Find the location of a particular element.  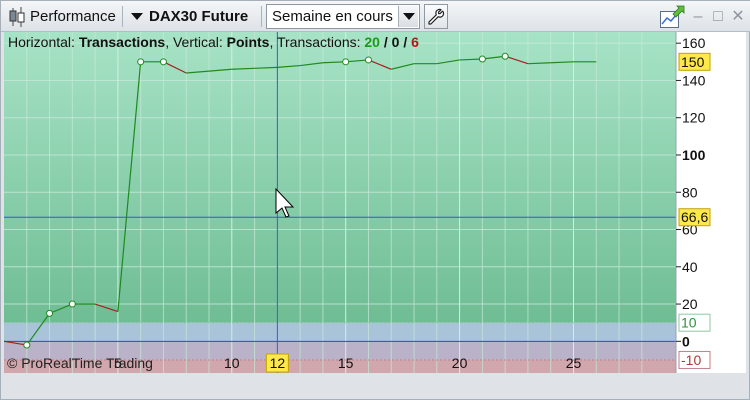

instrument-selector: DAX30 Future is located at coordinates (189, 16).